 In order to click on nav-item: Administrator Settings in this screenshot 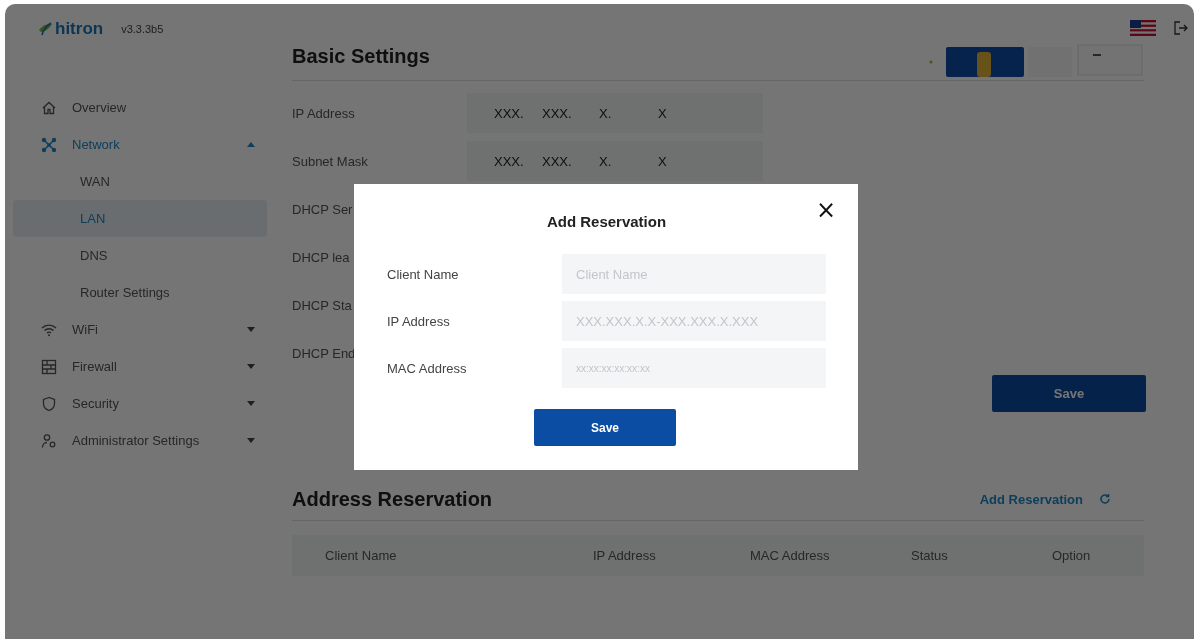, I will do `click(136, 440)`.